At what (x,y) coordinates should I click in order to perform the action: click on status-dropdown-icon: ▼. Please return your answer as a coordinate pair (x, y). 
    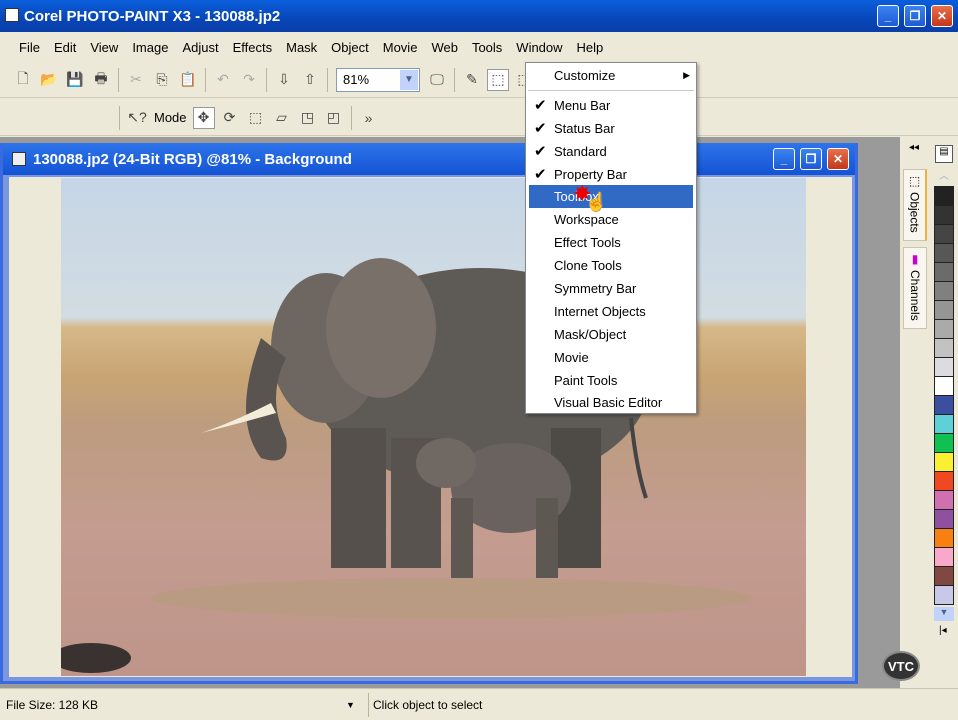
    Looking at the image, I should click on (355, 705).